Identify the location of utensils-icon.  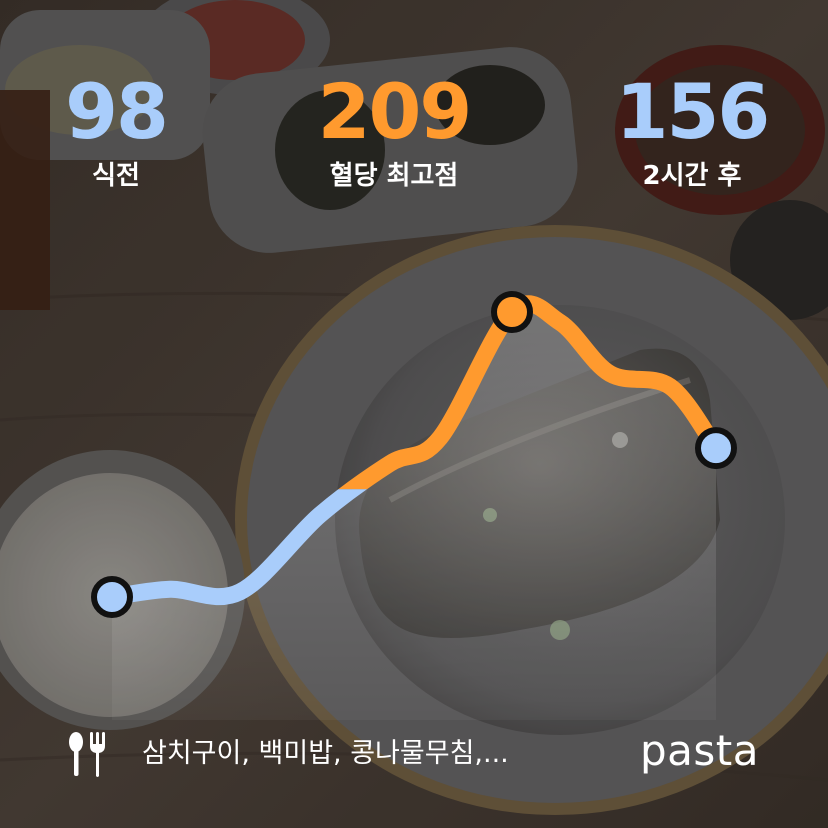
(87, 754).